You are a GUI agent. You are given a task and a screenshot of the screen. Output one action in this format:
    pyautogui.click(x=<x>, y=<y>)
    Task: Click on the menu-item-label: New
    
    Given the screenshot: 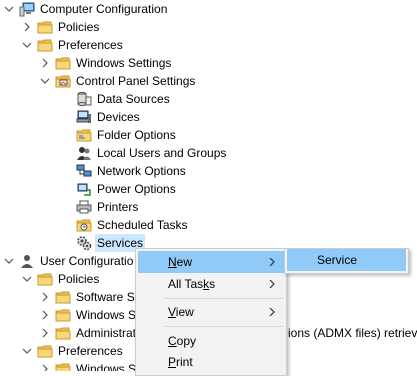 What is the action you would take?
    pyautogui.click(x=180, y=262)
    